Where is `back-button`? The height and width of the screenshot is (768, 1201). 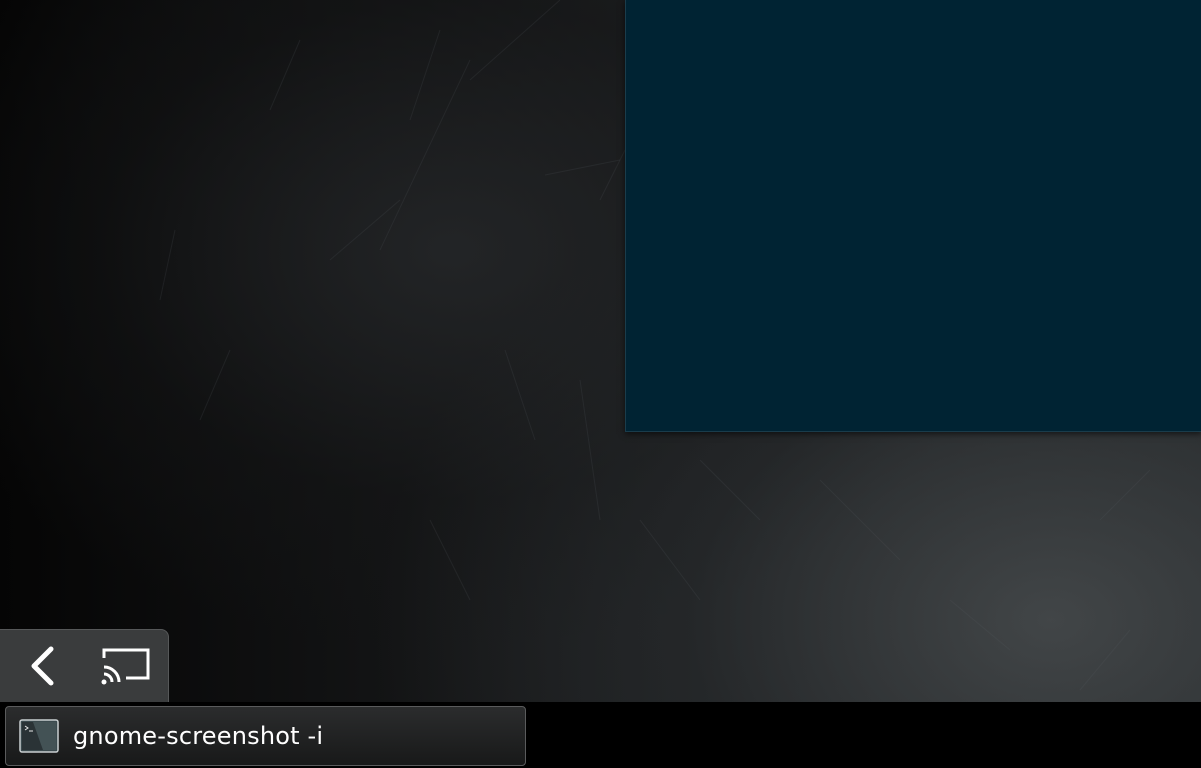
back-button is located at coordinates (42, 666).